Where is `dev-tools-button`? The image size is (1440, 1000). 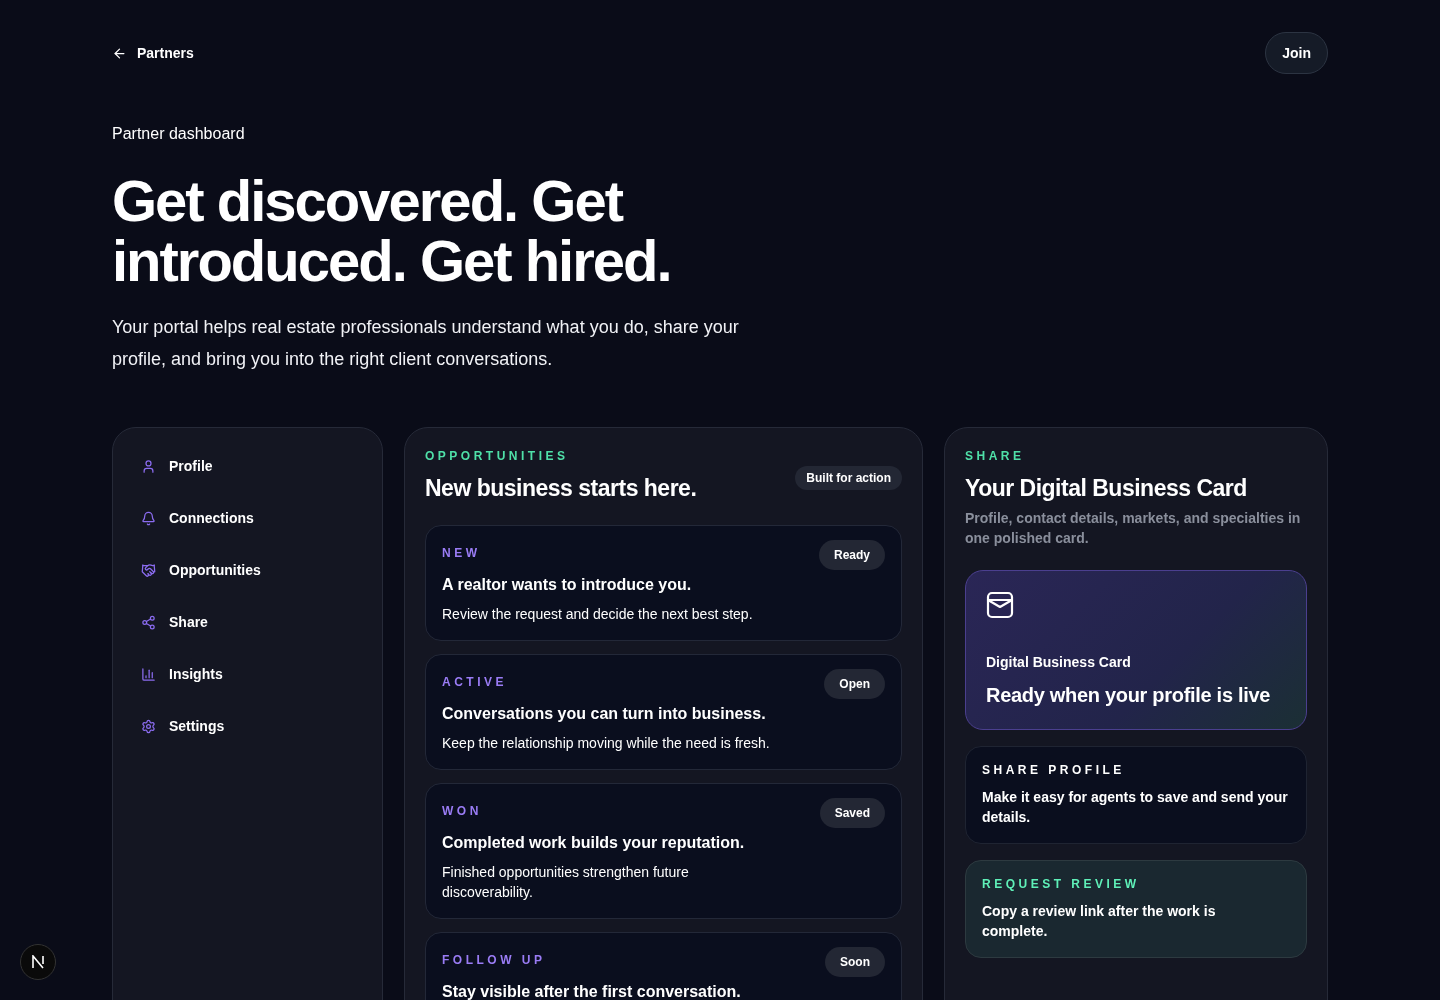
dev-tools-button is located at coordinates (38, 962).